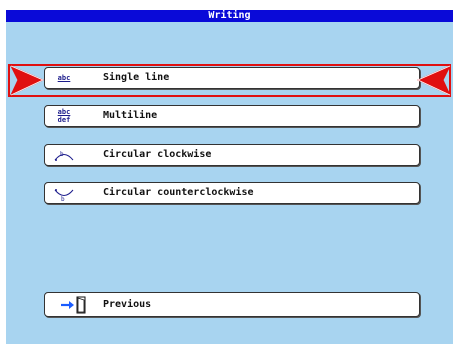 The image size is (454, 344). What do you see at coordinates (178, 192) in the screenshot?
I see `circular-counterclockwise-label: Circular counterclockwise` at bounding box center [178, 192].